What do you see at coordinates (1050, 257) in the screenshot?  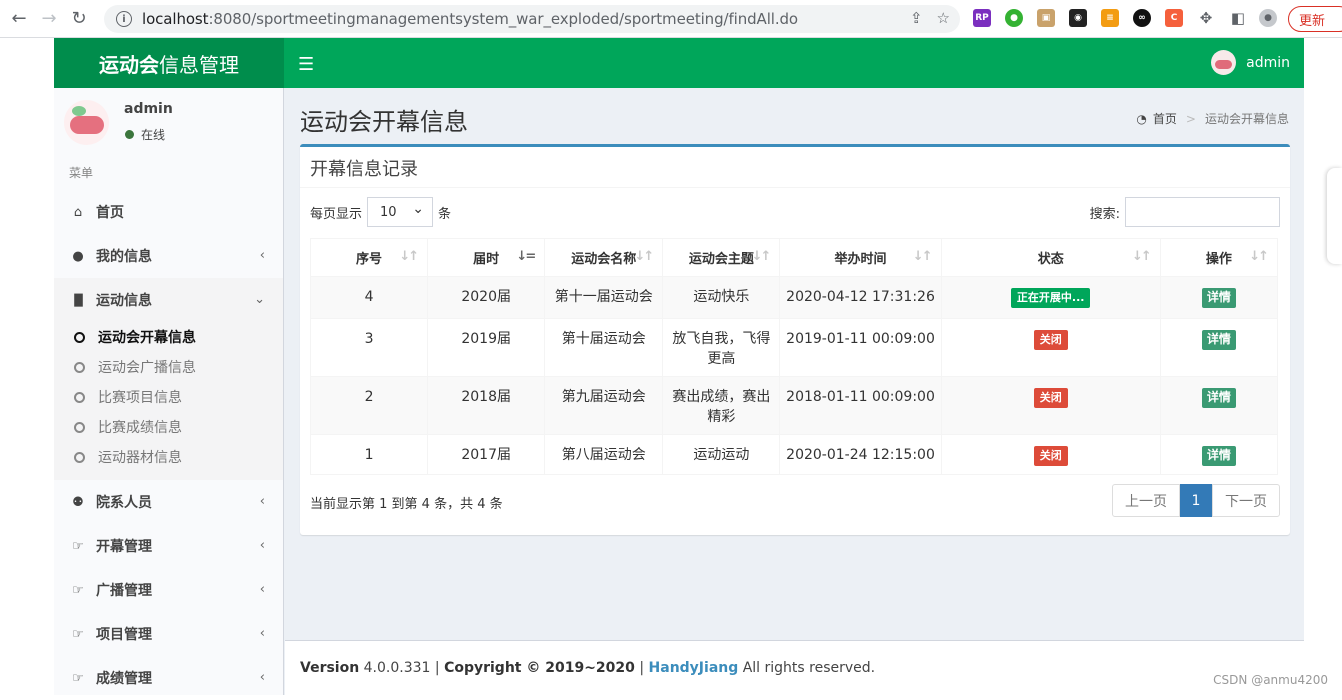 I see `column-header: 状态 ↓↑` at bounding box center [1050, 257].